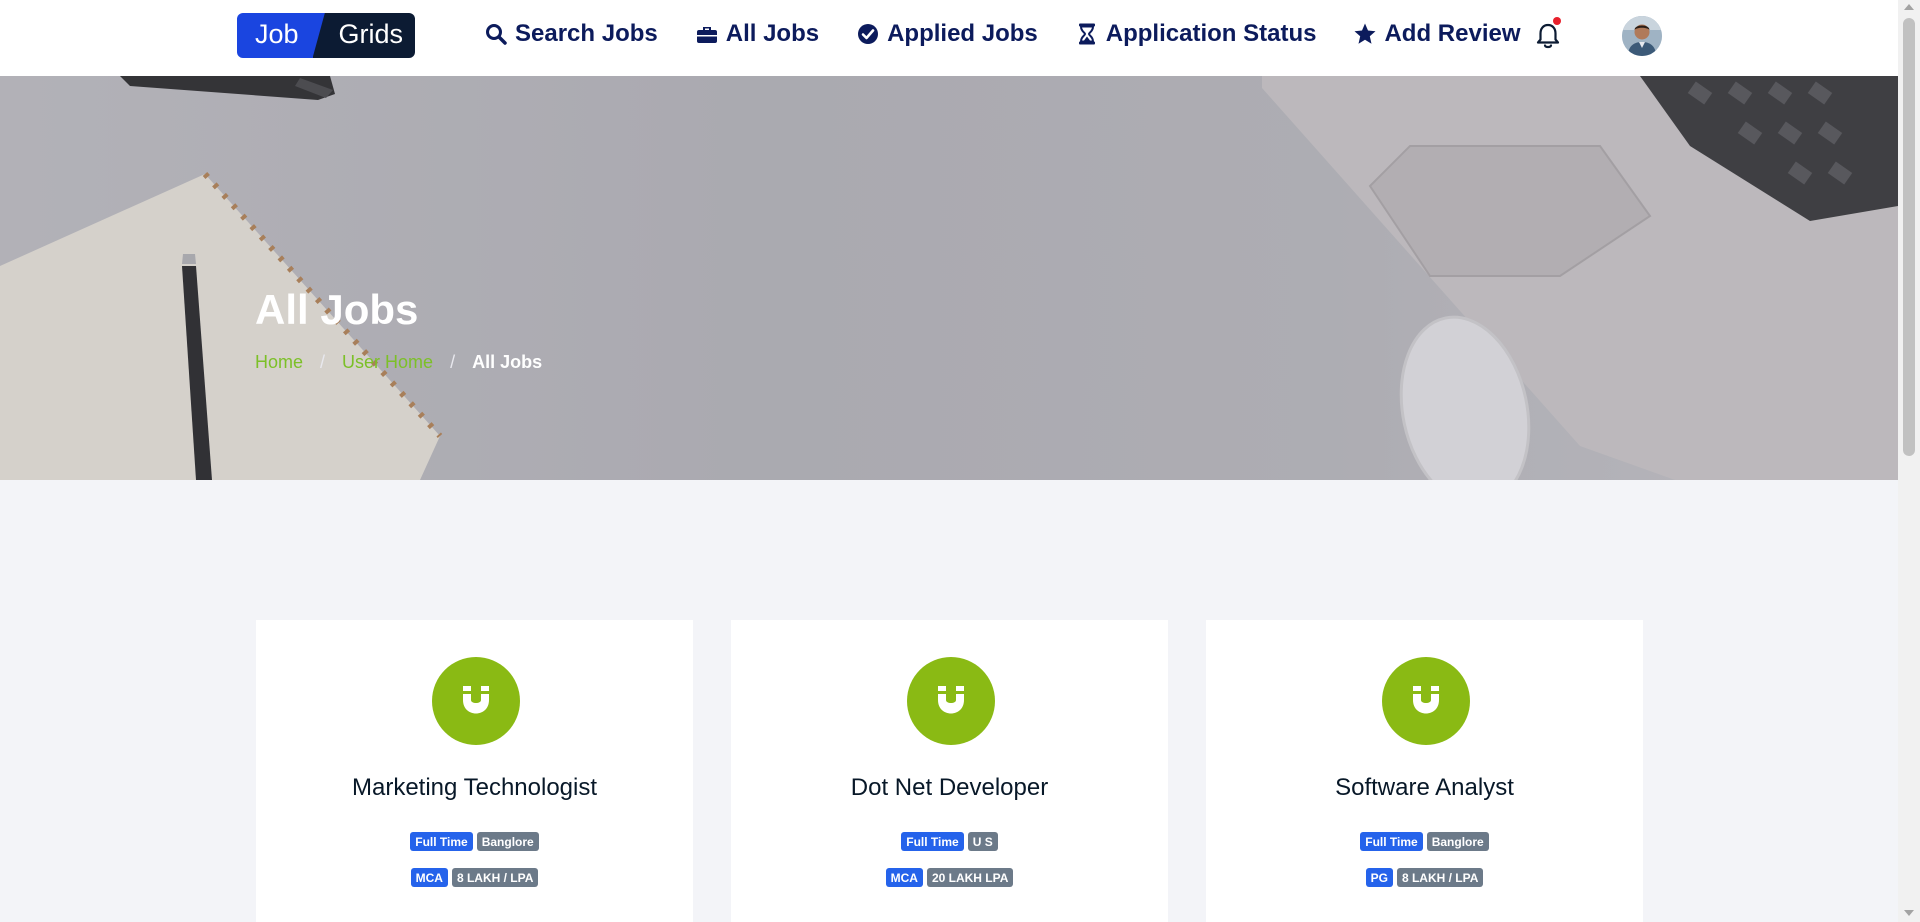 The width and height of the screenshot is (1920, 922). I want to click on avatar-image, so click(1642, 36).